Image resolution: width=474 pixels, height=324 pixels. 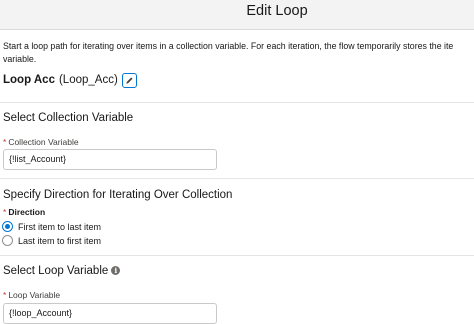 I want to click on loop-variable-section-title: Select Loop Variable i, so click(x=62, y=271).